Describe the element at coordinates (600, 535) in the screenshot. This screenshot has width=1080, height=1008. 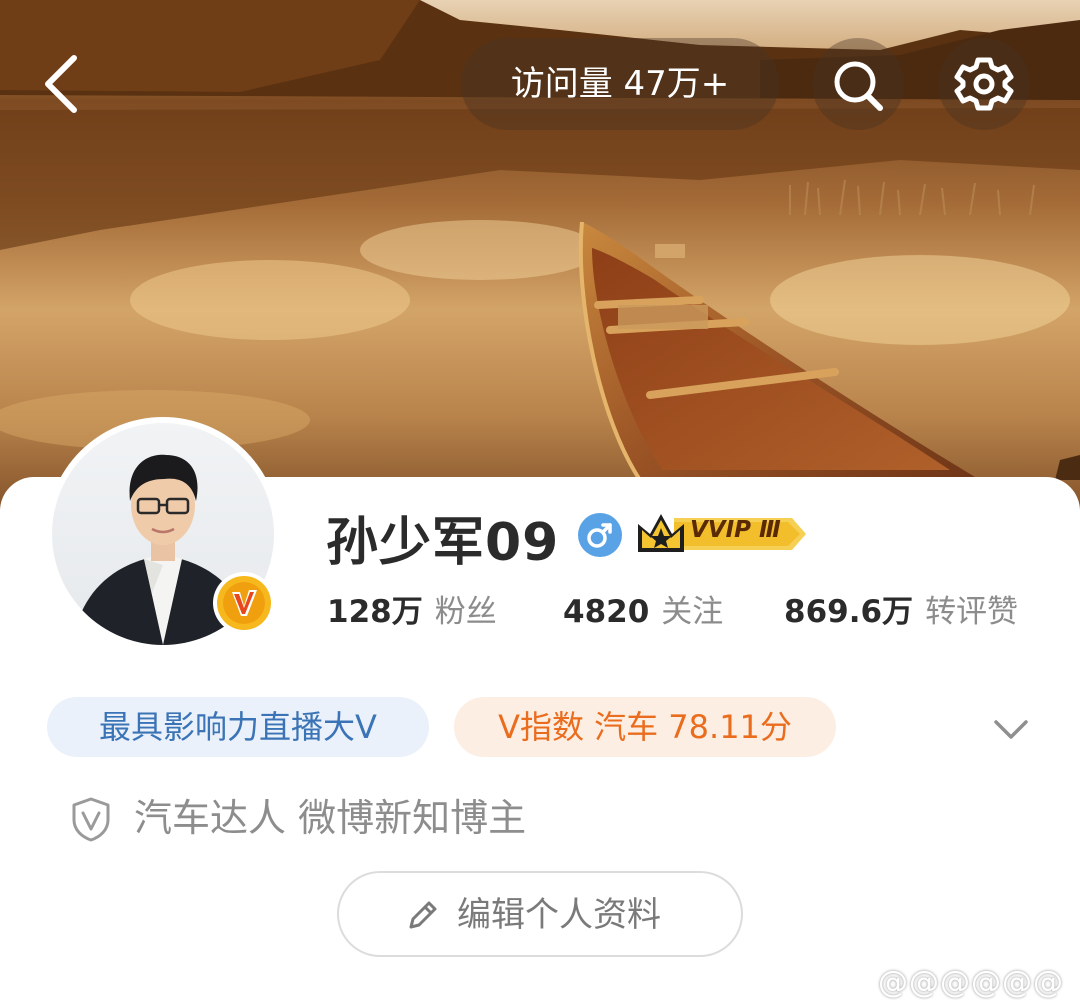
I see `male-icon` at that location.